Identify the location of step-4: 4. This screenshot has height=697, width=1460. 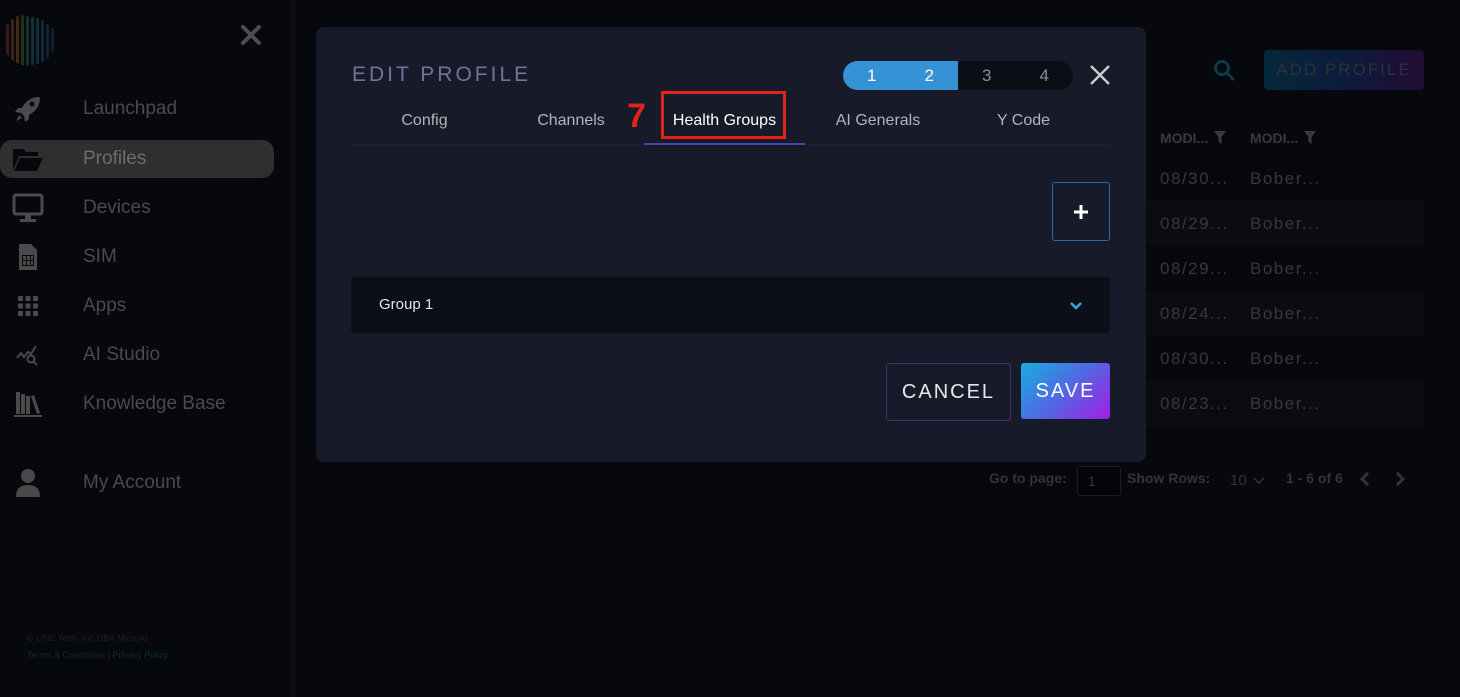
(1045, 75).